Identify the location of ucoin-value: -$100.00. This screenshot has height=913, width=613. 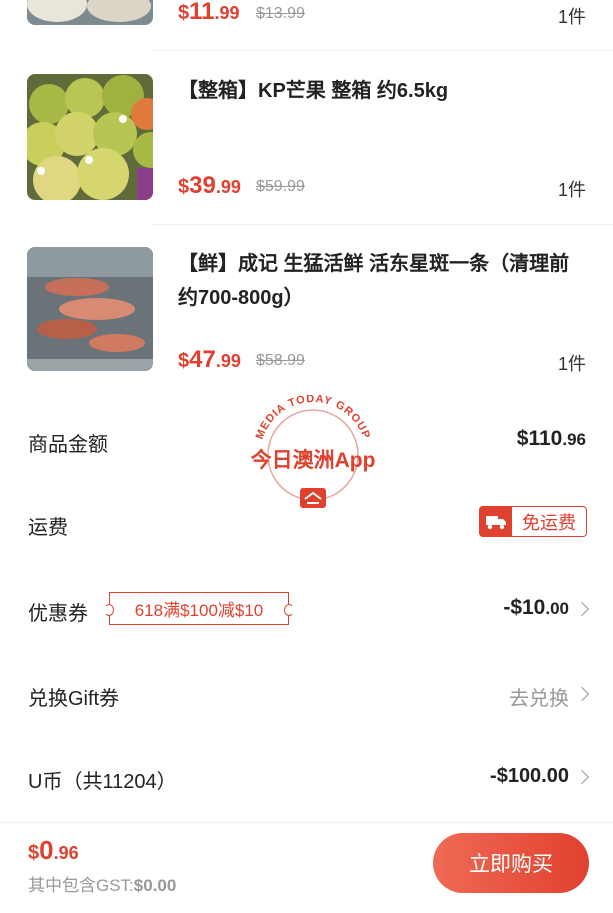
(529, 776).